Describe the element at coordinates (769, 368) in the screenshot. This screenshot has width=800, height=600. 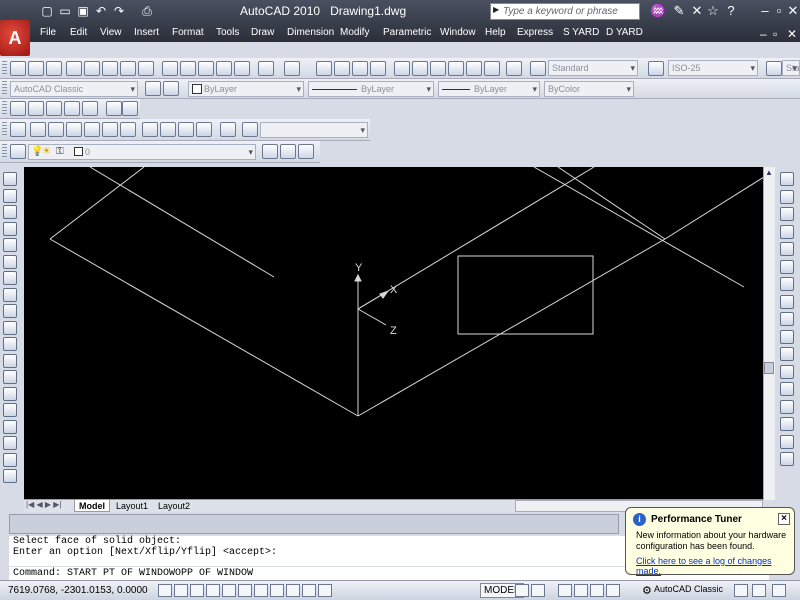
I see `scroll-thumb` at that location.